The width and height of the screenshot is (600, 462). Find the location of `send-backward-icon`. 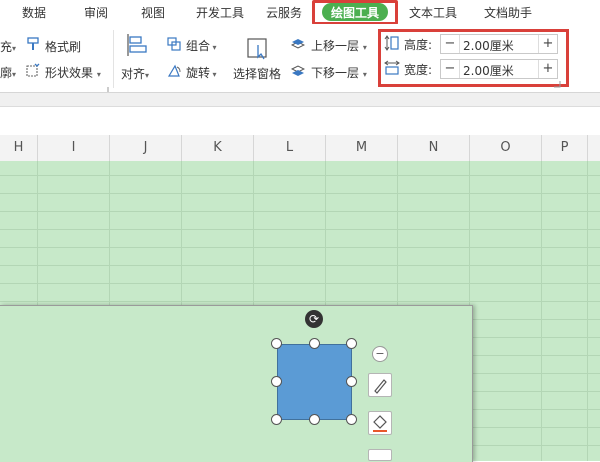

send-backward-icon is located at coordinates (298, 70).